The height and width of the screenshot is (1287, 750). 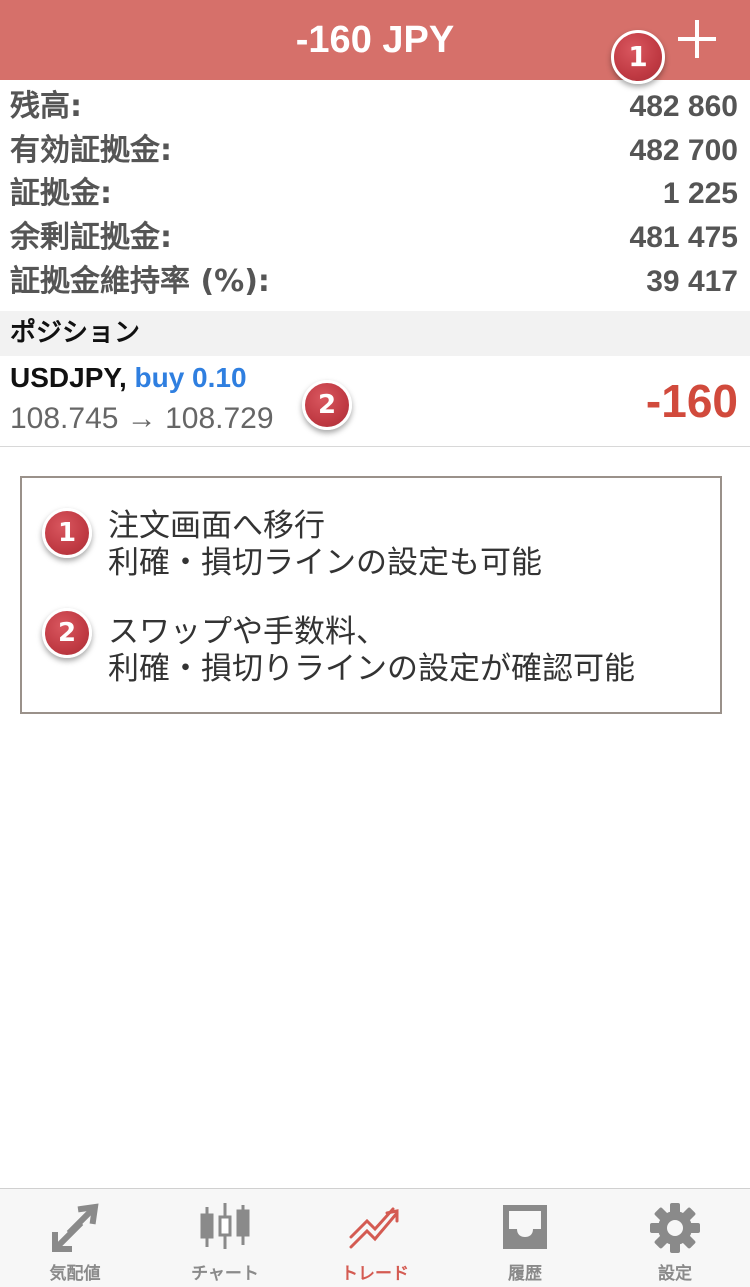 I want to click on position-row: USDJPY, buy 0.10 108.745 → 108.729 -160, so click(x=375, y=401).